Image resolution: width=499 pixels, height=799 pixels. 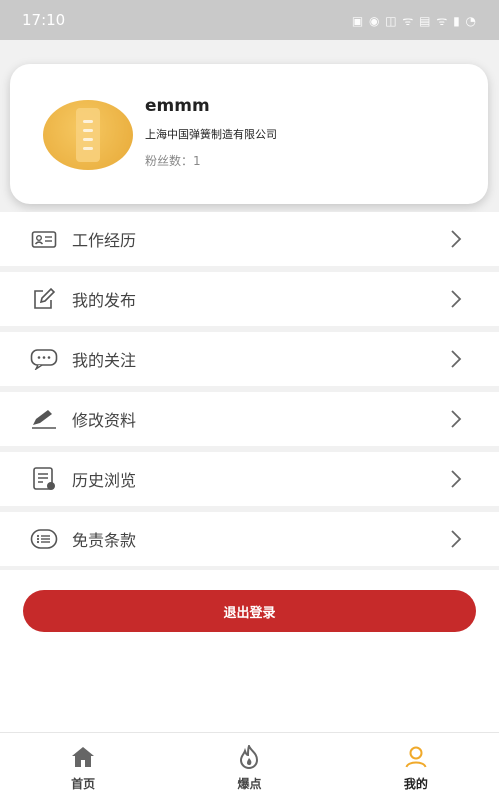 I want to click on logout-button: 退出登录, so click(x=249, y=611).